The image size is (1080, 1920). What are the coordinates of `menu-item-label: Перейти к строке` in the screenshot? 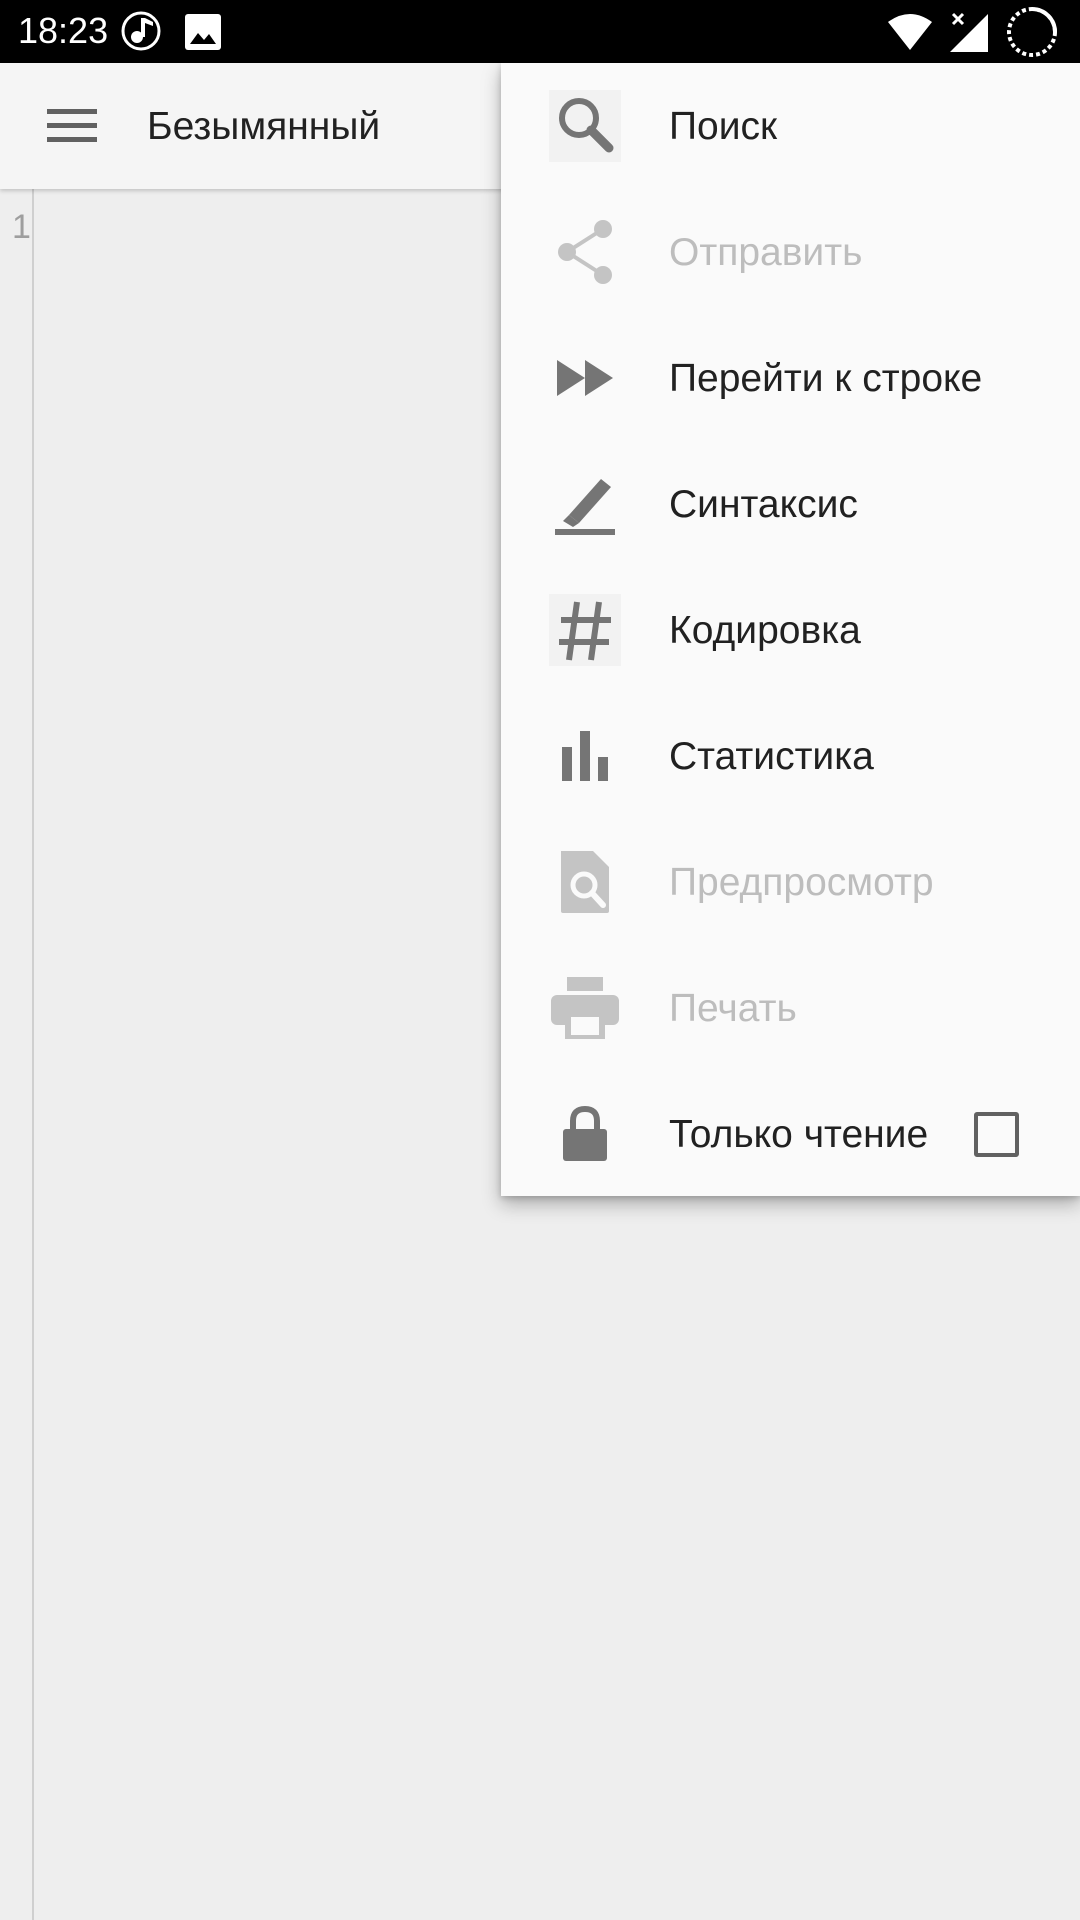 It's located at (826, 378).